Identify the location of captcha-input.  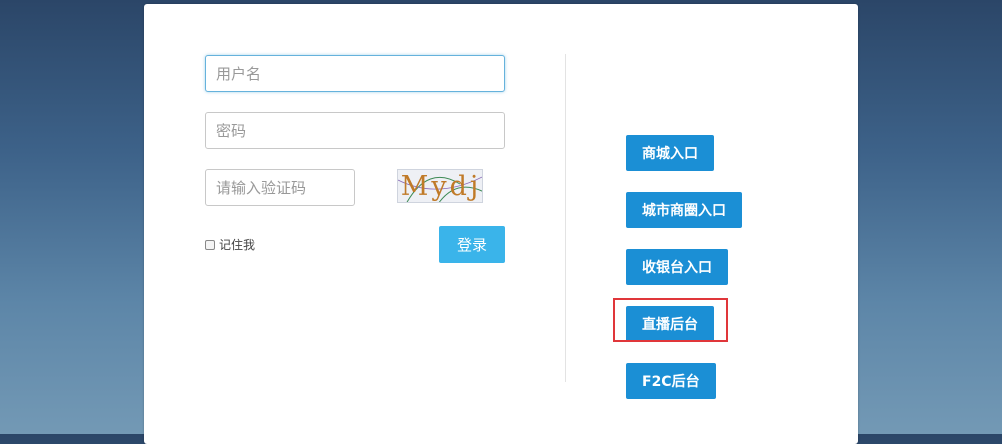
(280, 187).